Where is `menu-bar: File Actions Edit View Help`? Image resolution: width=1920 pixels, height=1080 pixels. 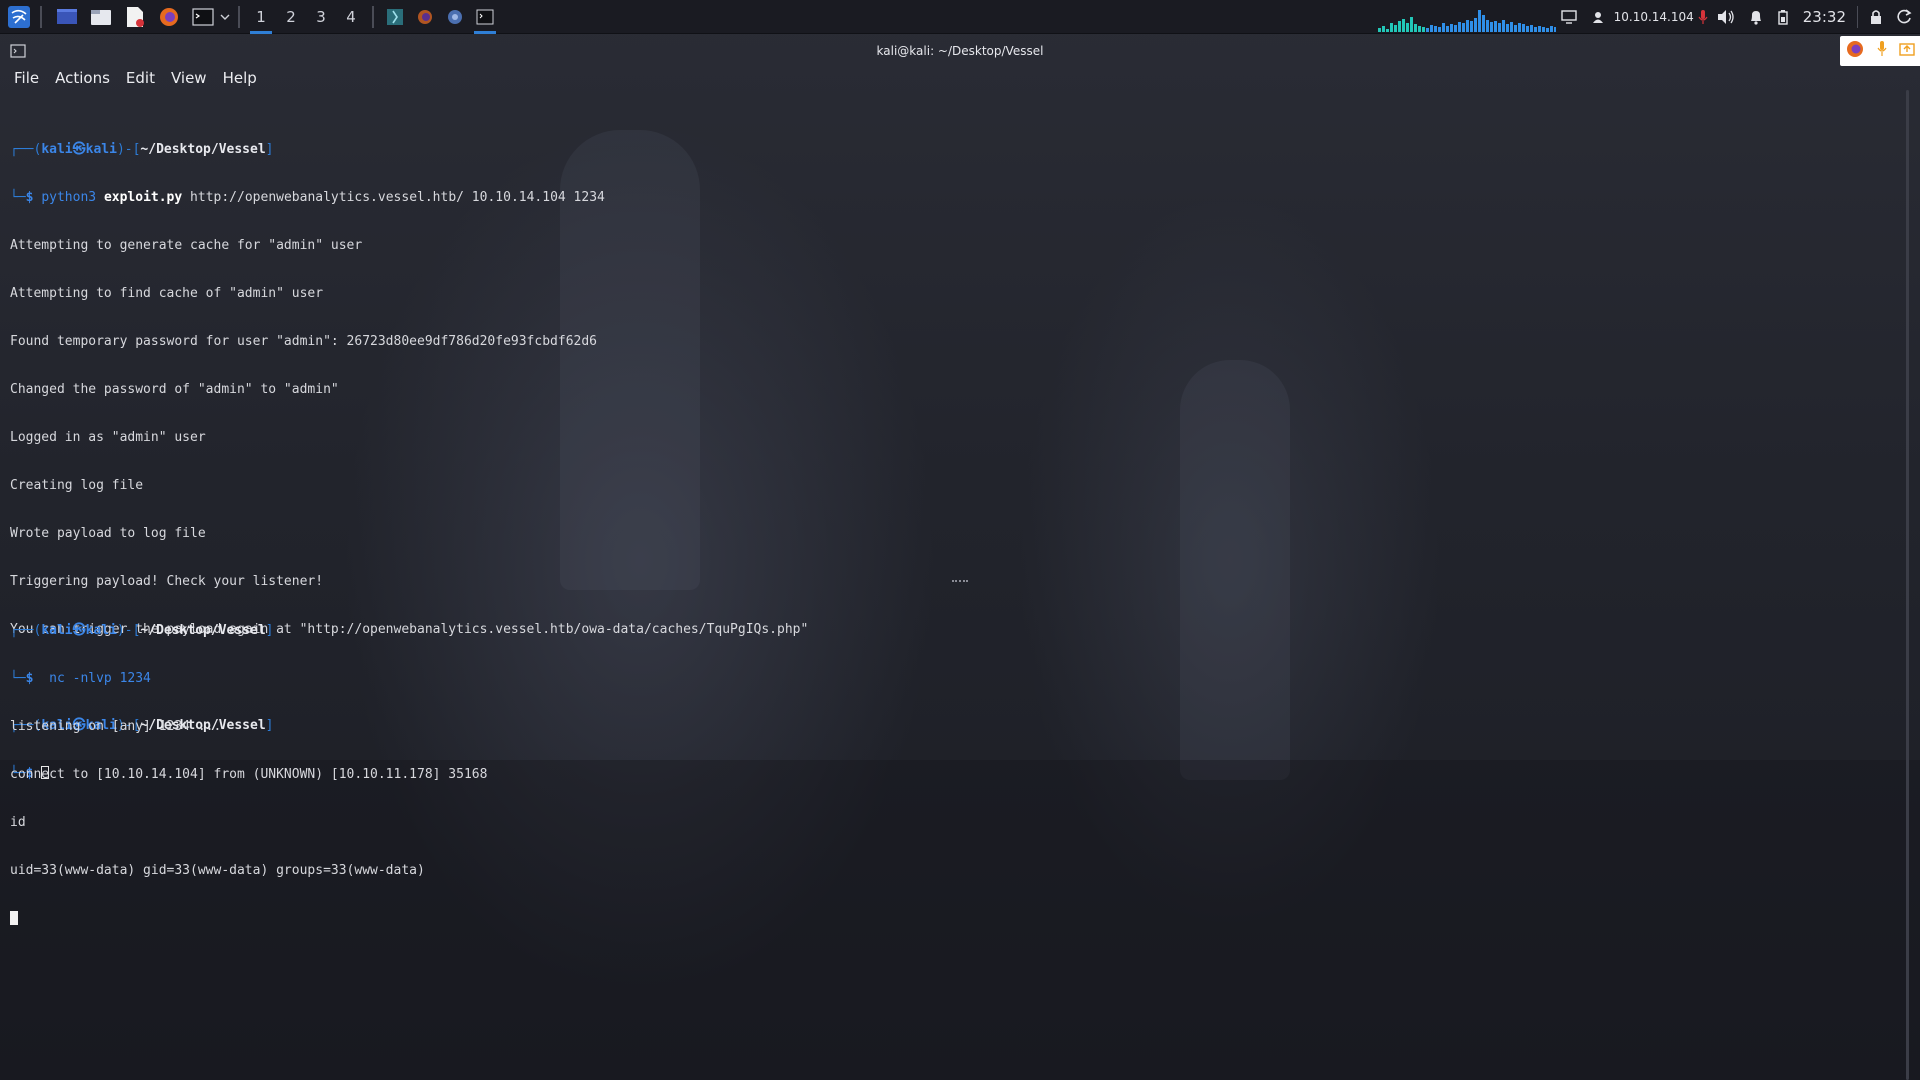
menu-bar: File Actions Edit View Help is located at coordinates (135, 78).